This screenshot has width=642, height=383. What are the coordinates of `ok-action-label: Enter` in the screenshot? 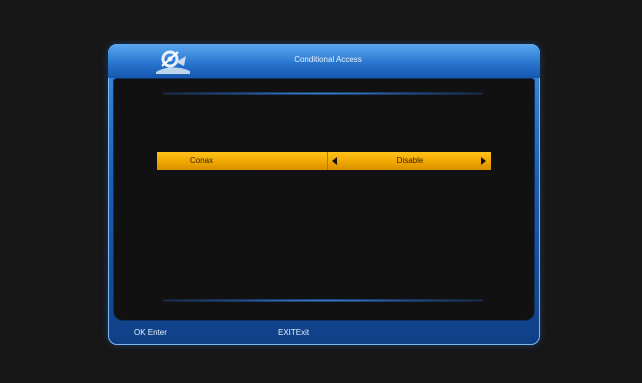 It's located at (157, 332).